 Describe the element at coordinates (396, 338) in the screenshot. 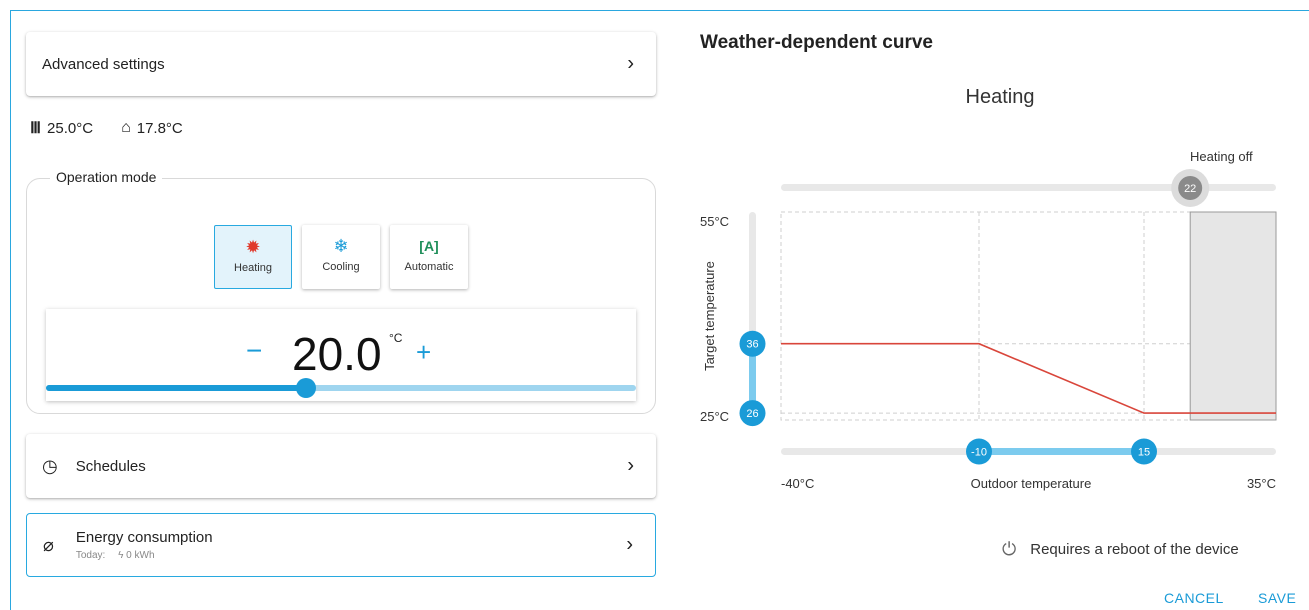

I see `setpoint-unit: °C` at that location.